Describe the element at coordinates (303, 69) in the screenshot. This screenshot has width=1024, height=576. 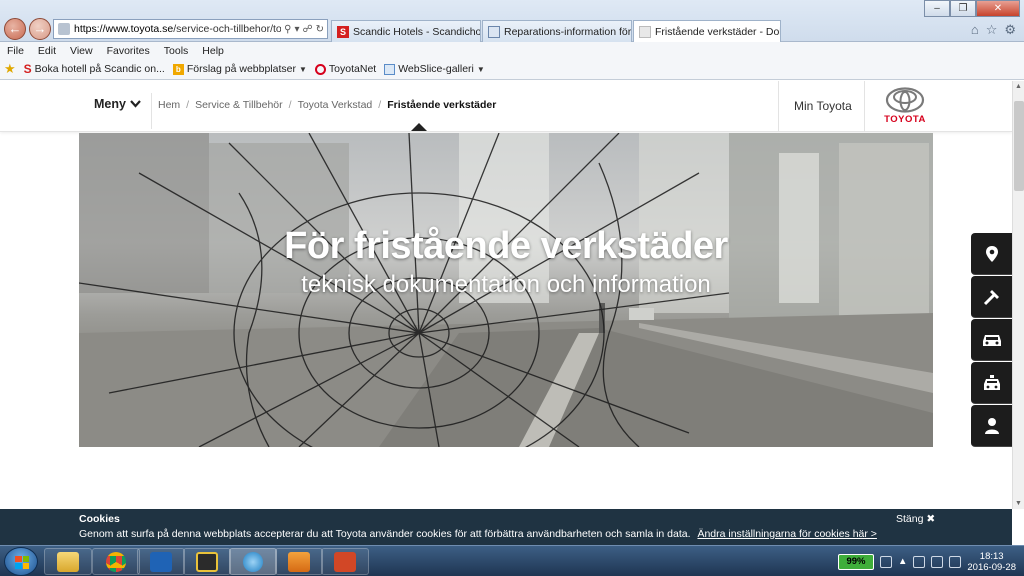
I see `chevron-down-icon: ▼` at that location.